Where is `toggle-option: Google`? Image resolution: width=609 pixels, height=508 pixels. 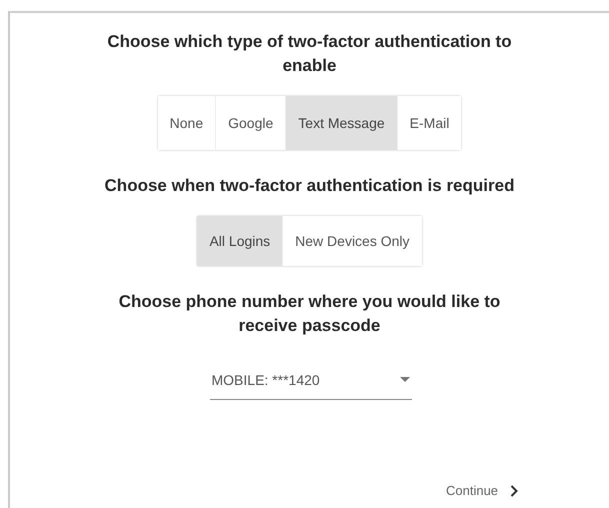 toggle-option: Google is located at coordinates (251, 123).